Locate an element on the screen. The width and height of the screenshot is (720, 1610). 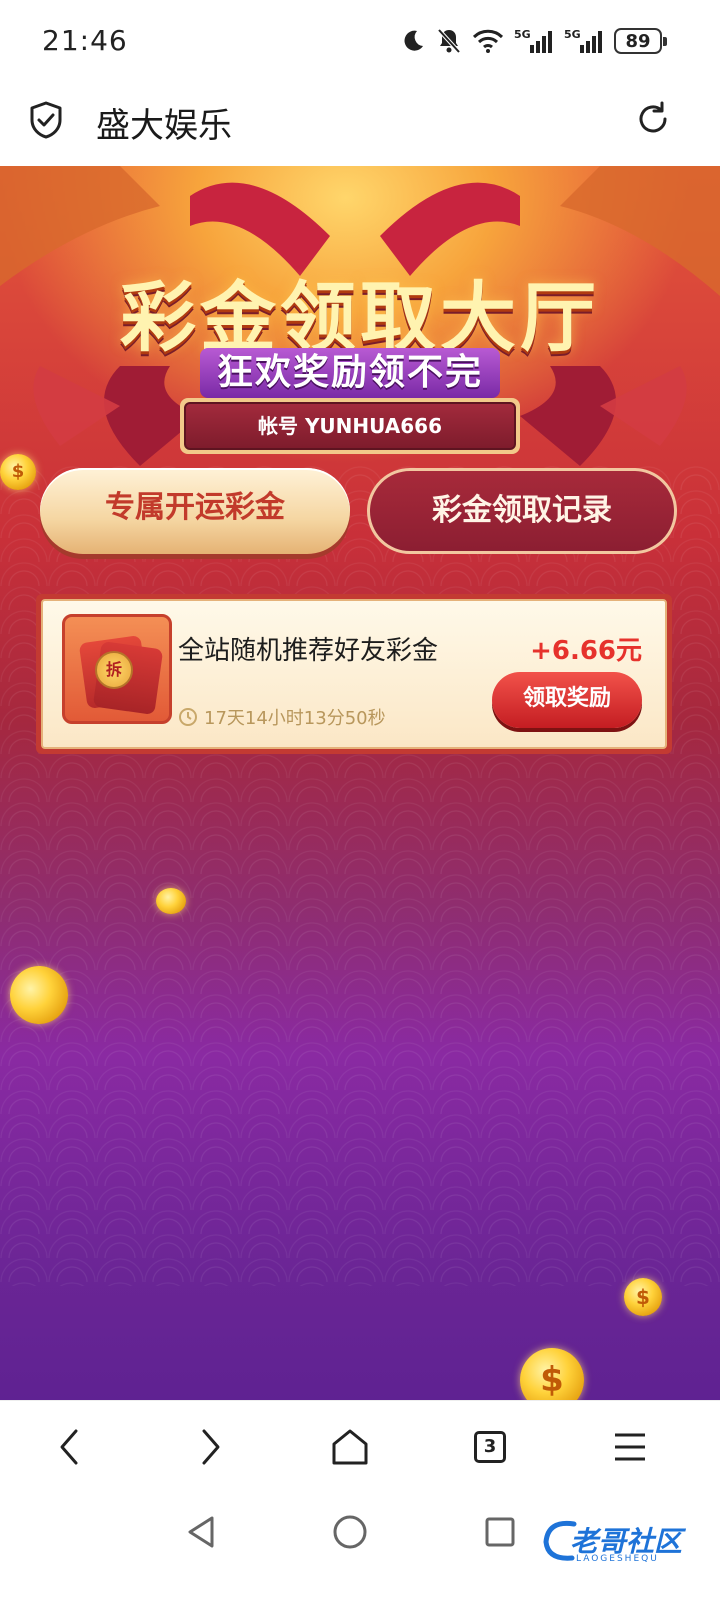
menu-button is located at coordinates (630, 1447).